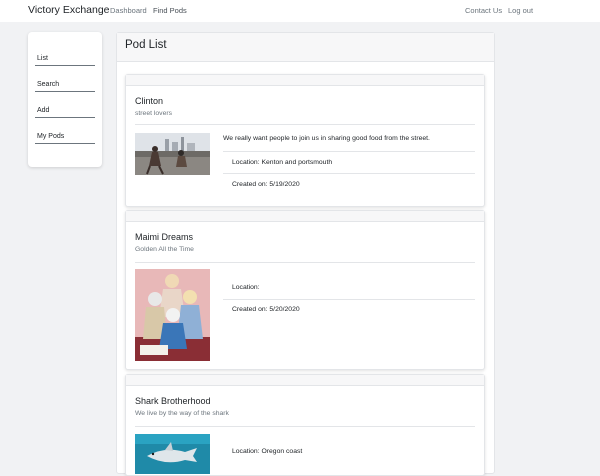 This screenshot has width=600, height=476. What do you see at coordinates (305, 47) in the screenshot?
I see `panel-header: Pod List` at bounding box center [305, 47].